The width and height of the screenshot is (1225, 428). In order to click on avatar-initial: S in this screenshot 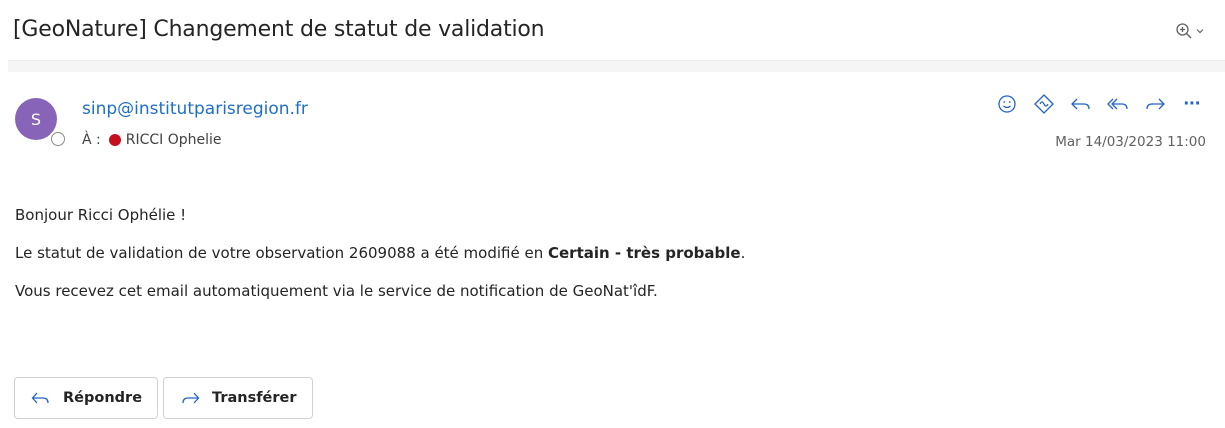, I will do `click(36, 119)`.